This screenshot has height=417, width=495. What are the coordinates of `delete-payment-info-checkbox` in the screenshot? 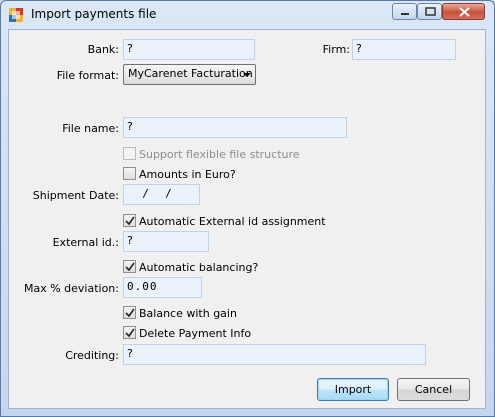 It's located at (129, 332).